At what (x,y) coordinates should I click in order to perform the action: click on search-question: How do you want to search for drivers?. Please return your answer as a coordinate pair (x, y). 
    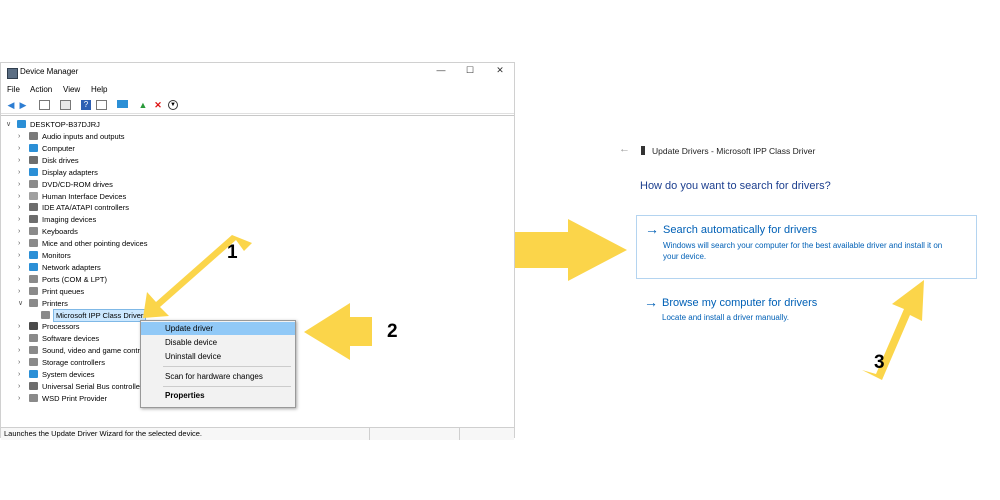
    Looking at the image, I should click on (735, 186).